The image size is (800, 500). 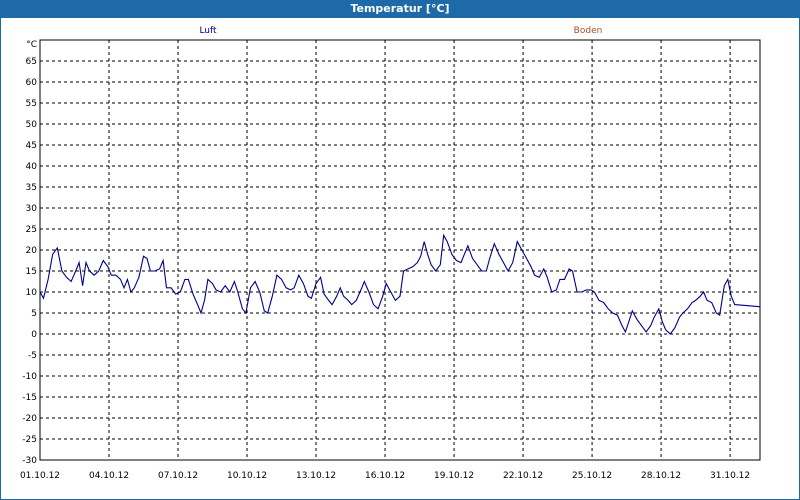 I want to click on y-tick-label: -15, so click(x=29, y=398).